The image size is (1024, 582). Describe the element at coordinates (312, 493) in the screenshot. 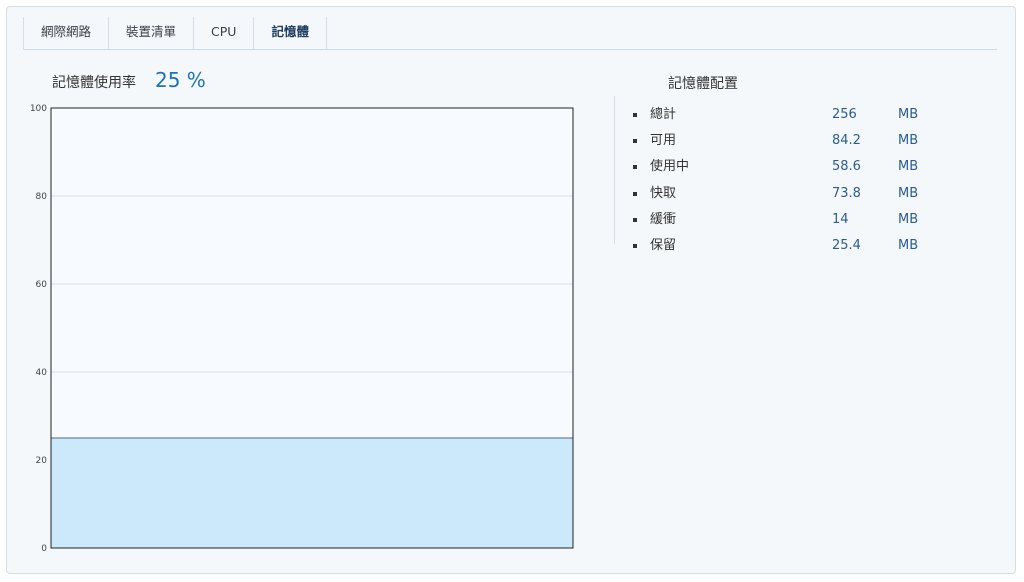

I see `usage-area` at that location.